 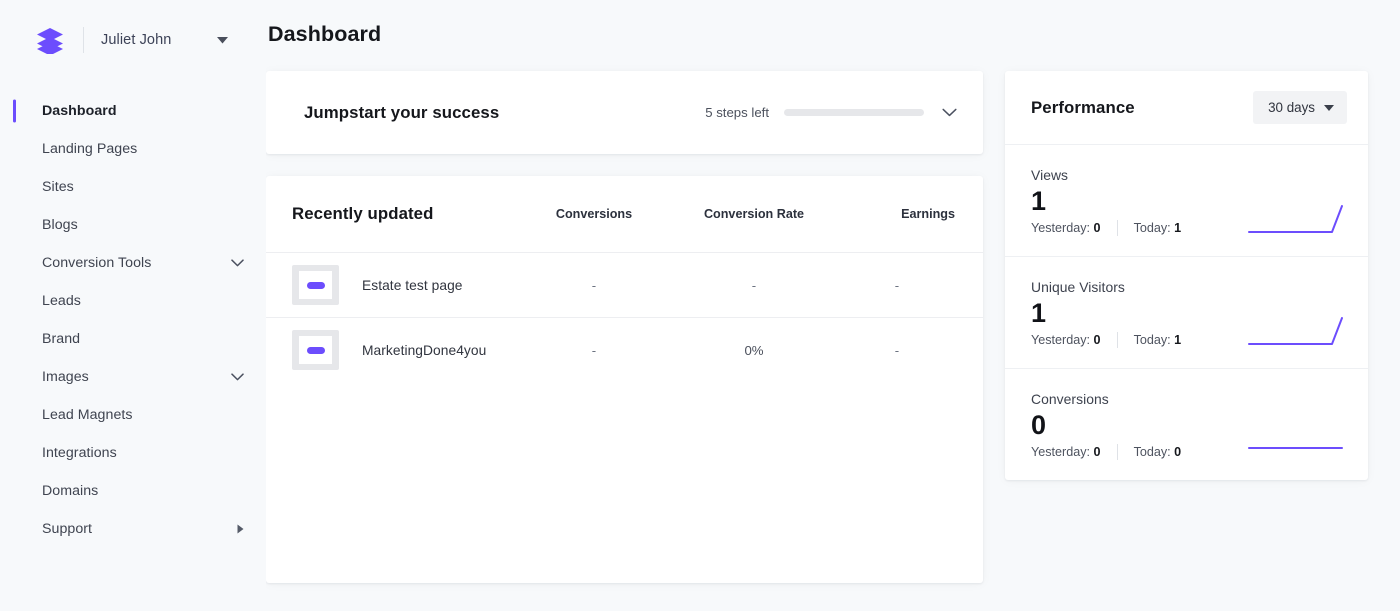 I want to click on active-indicator, so click(x=14, y=111).